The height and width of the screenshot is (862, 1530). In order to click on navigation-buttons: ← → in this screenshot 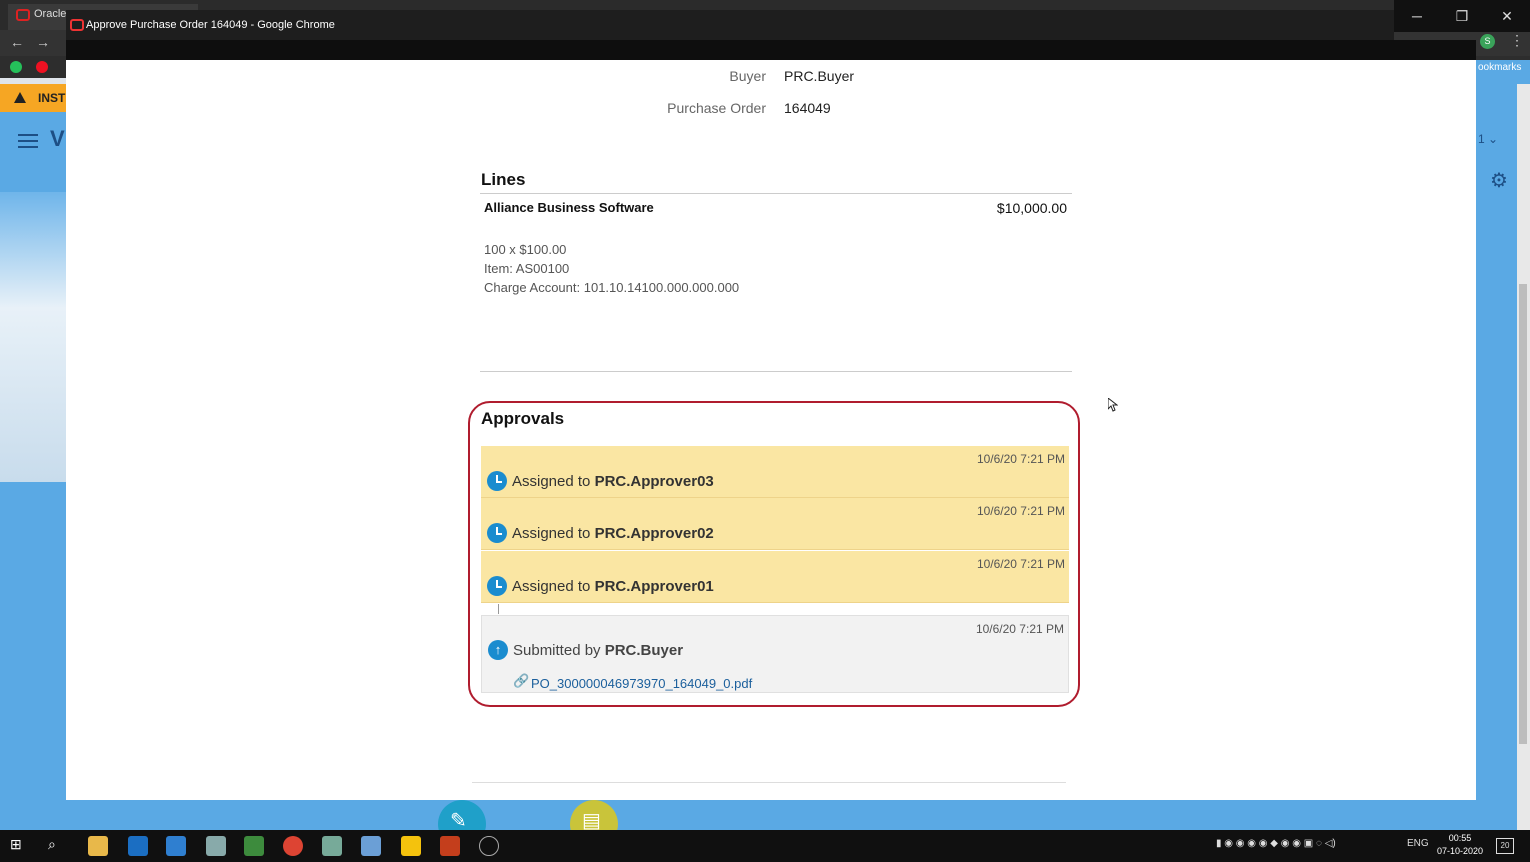, I will do `click(36, 42)`.